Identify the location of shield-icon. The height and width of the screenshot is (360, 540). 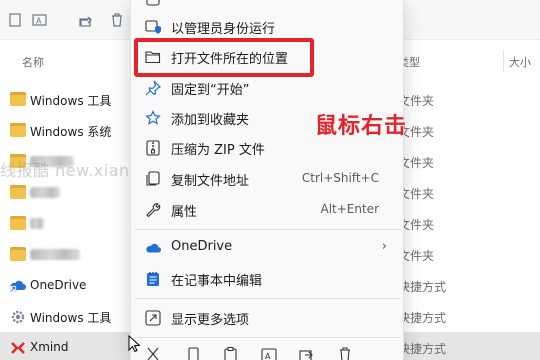
(153, 27).